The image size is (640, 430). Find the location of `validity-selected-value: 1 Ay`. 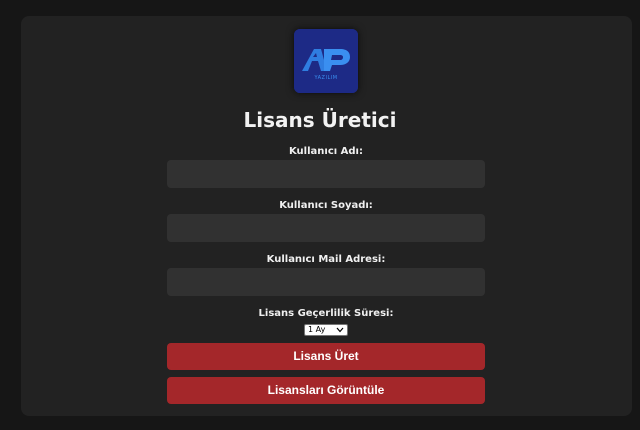

validity-selected-value: 1 Ay is located at coordinates (317, 329).